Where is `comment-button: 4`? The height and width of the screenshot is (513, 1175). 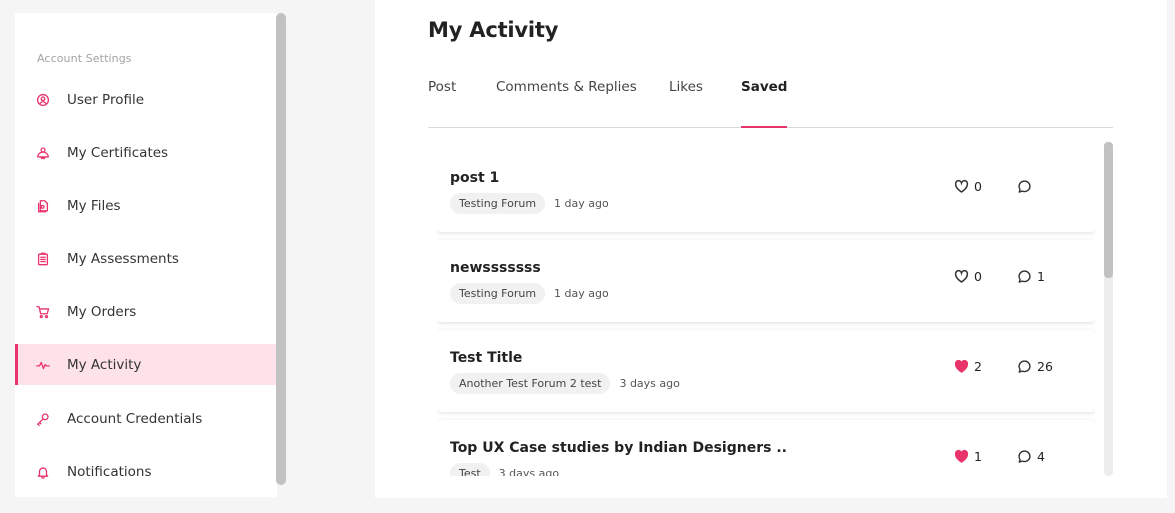 comment-button: 4 is located at coordinates (1031, 456).